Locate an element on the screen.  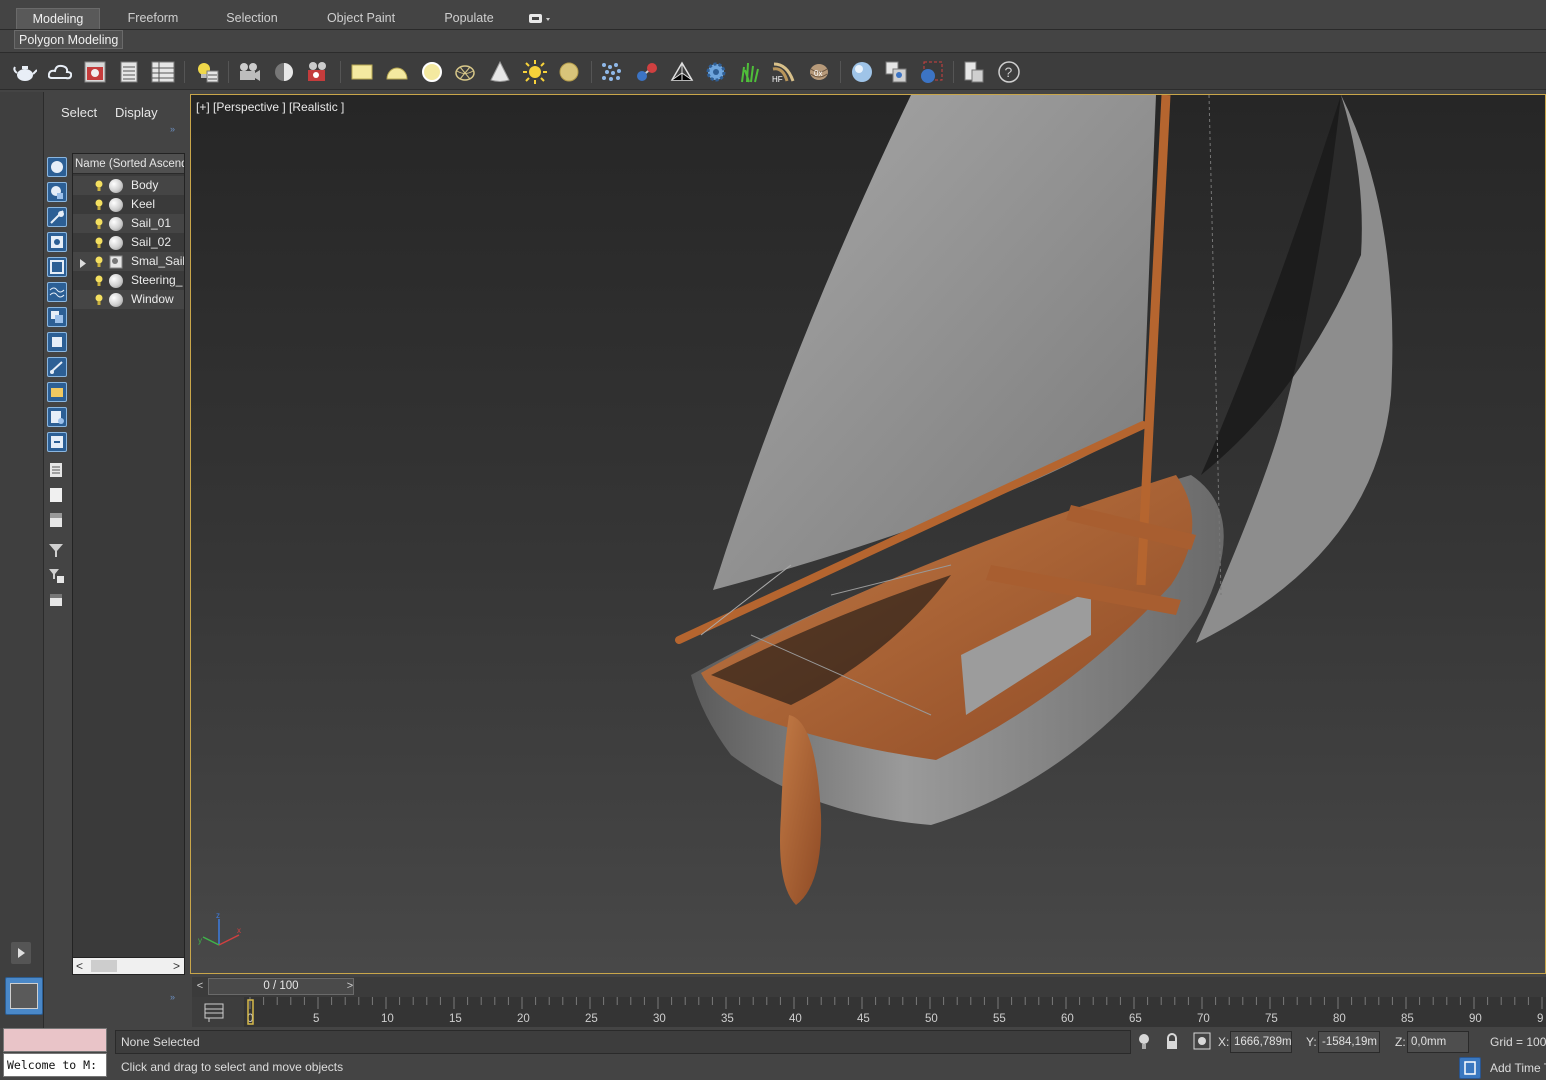
isolate-selection-icon is located at coordinates (1144, 1042).